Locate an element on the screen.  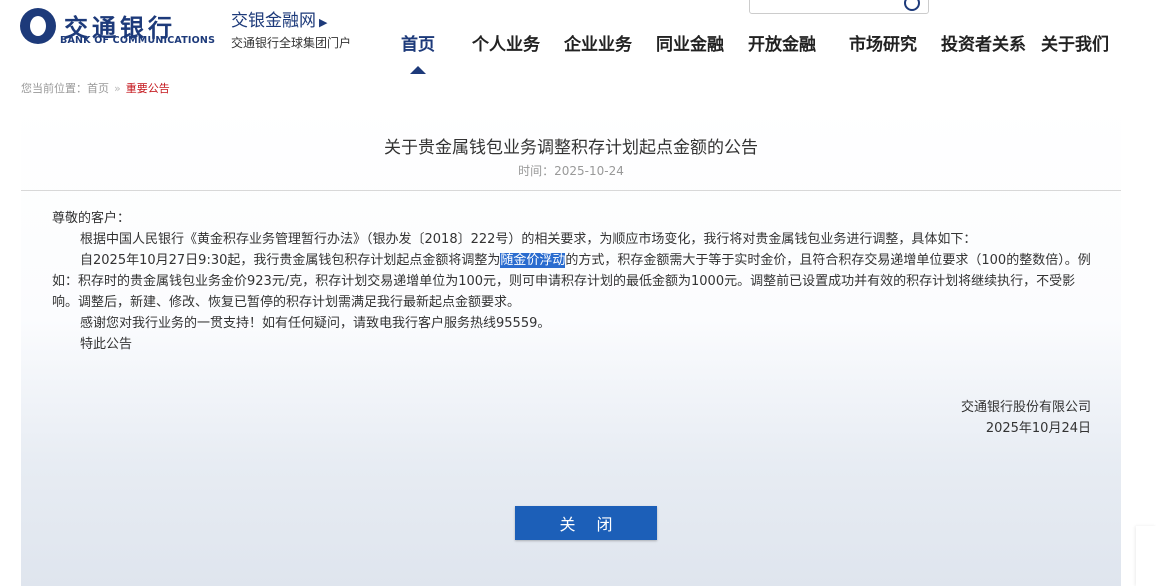
logo-english-name: BANK OF COMMUNICATIONS is located at coordinates (138, 40).